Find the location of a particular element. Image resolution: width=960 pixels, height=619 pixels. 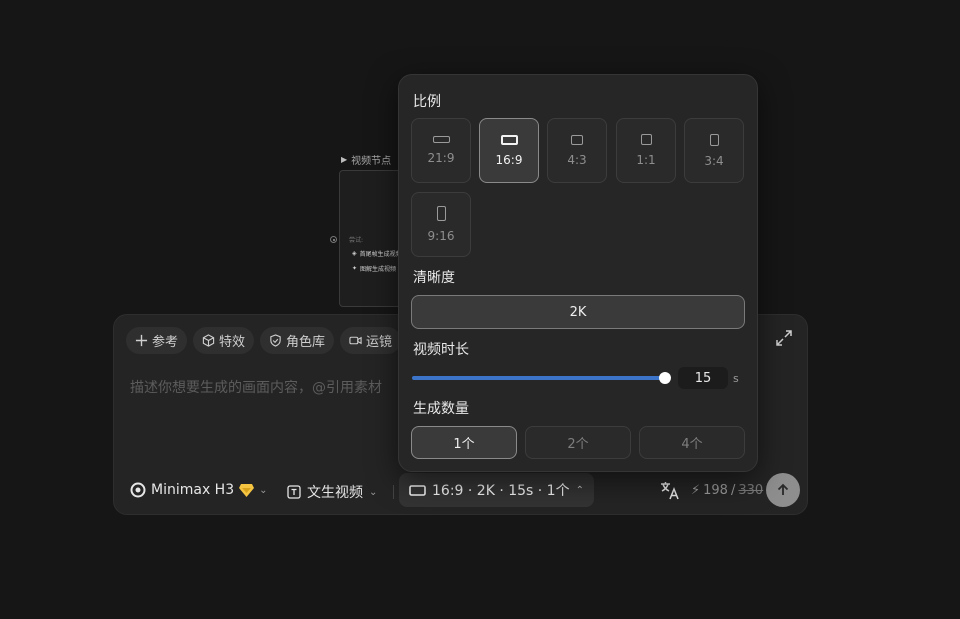

sparkle-icon: ✦ is located at coordinates (355, 268).